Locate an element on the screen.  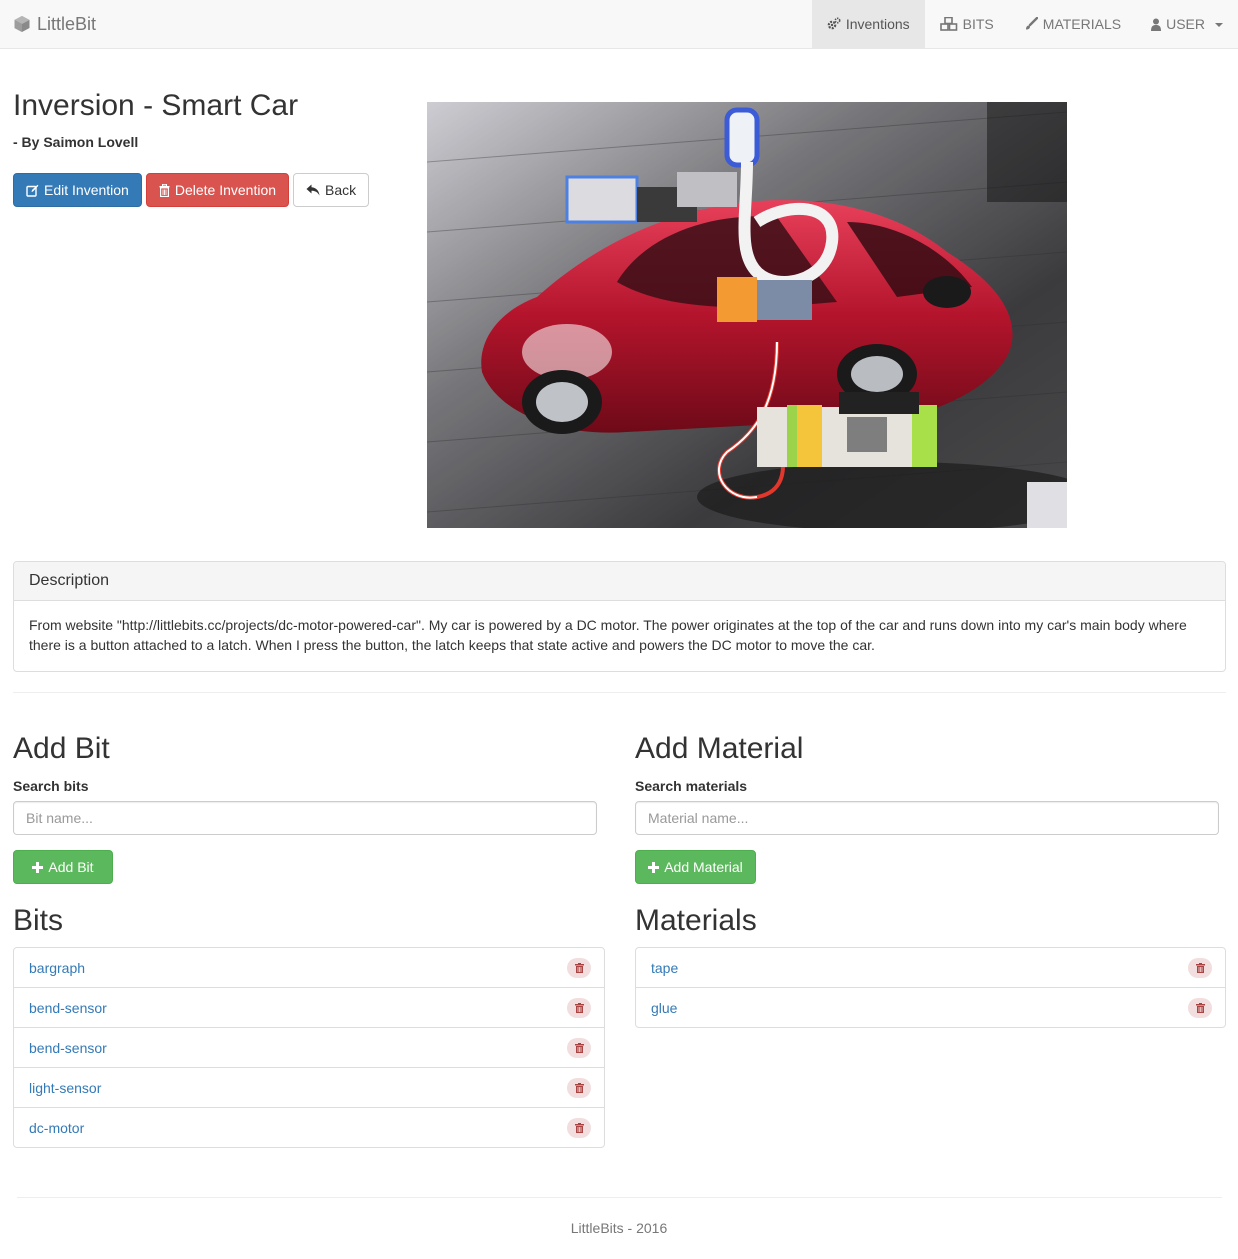
add-bit-button: Add Bit is located at coordinates (63, 867).